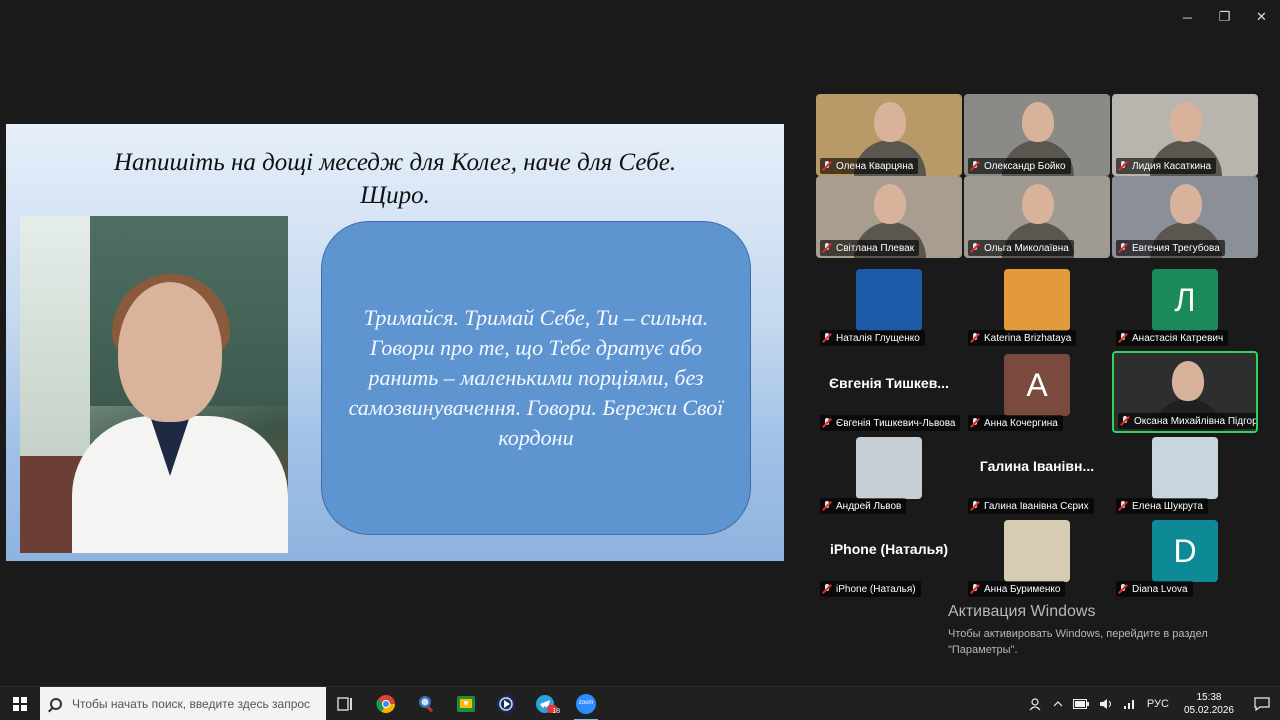 This screenshot has width=1280, height=720. I want to click on photo-face, so click(170, 352).